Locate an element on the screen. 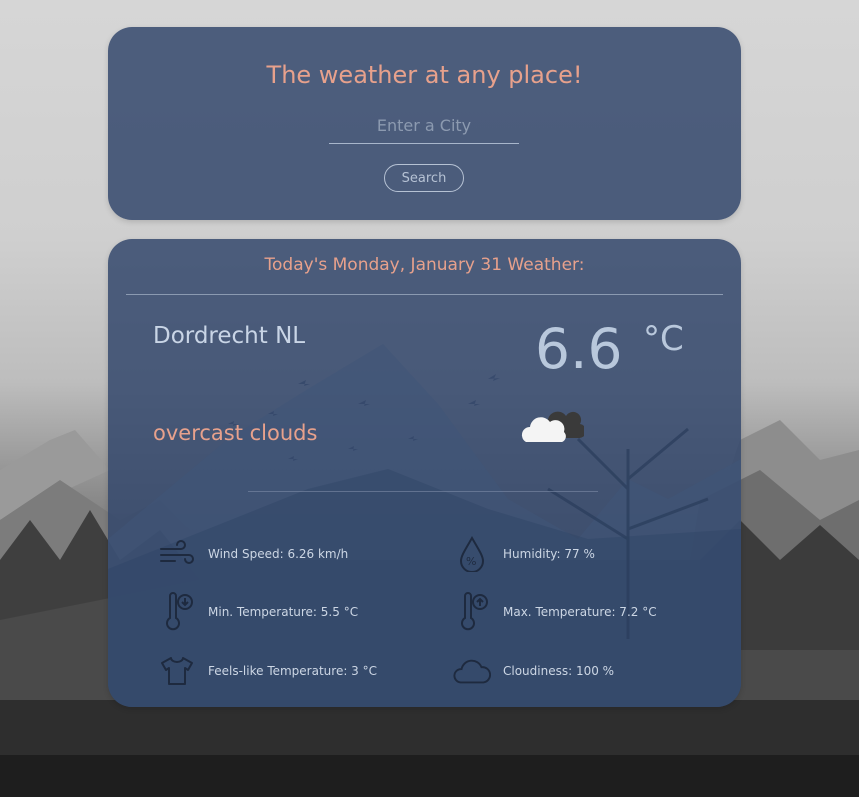 The image size is (859, 797). search-button: Search is located at coordinates (424, 178).